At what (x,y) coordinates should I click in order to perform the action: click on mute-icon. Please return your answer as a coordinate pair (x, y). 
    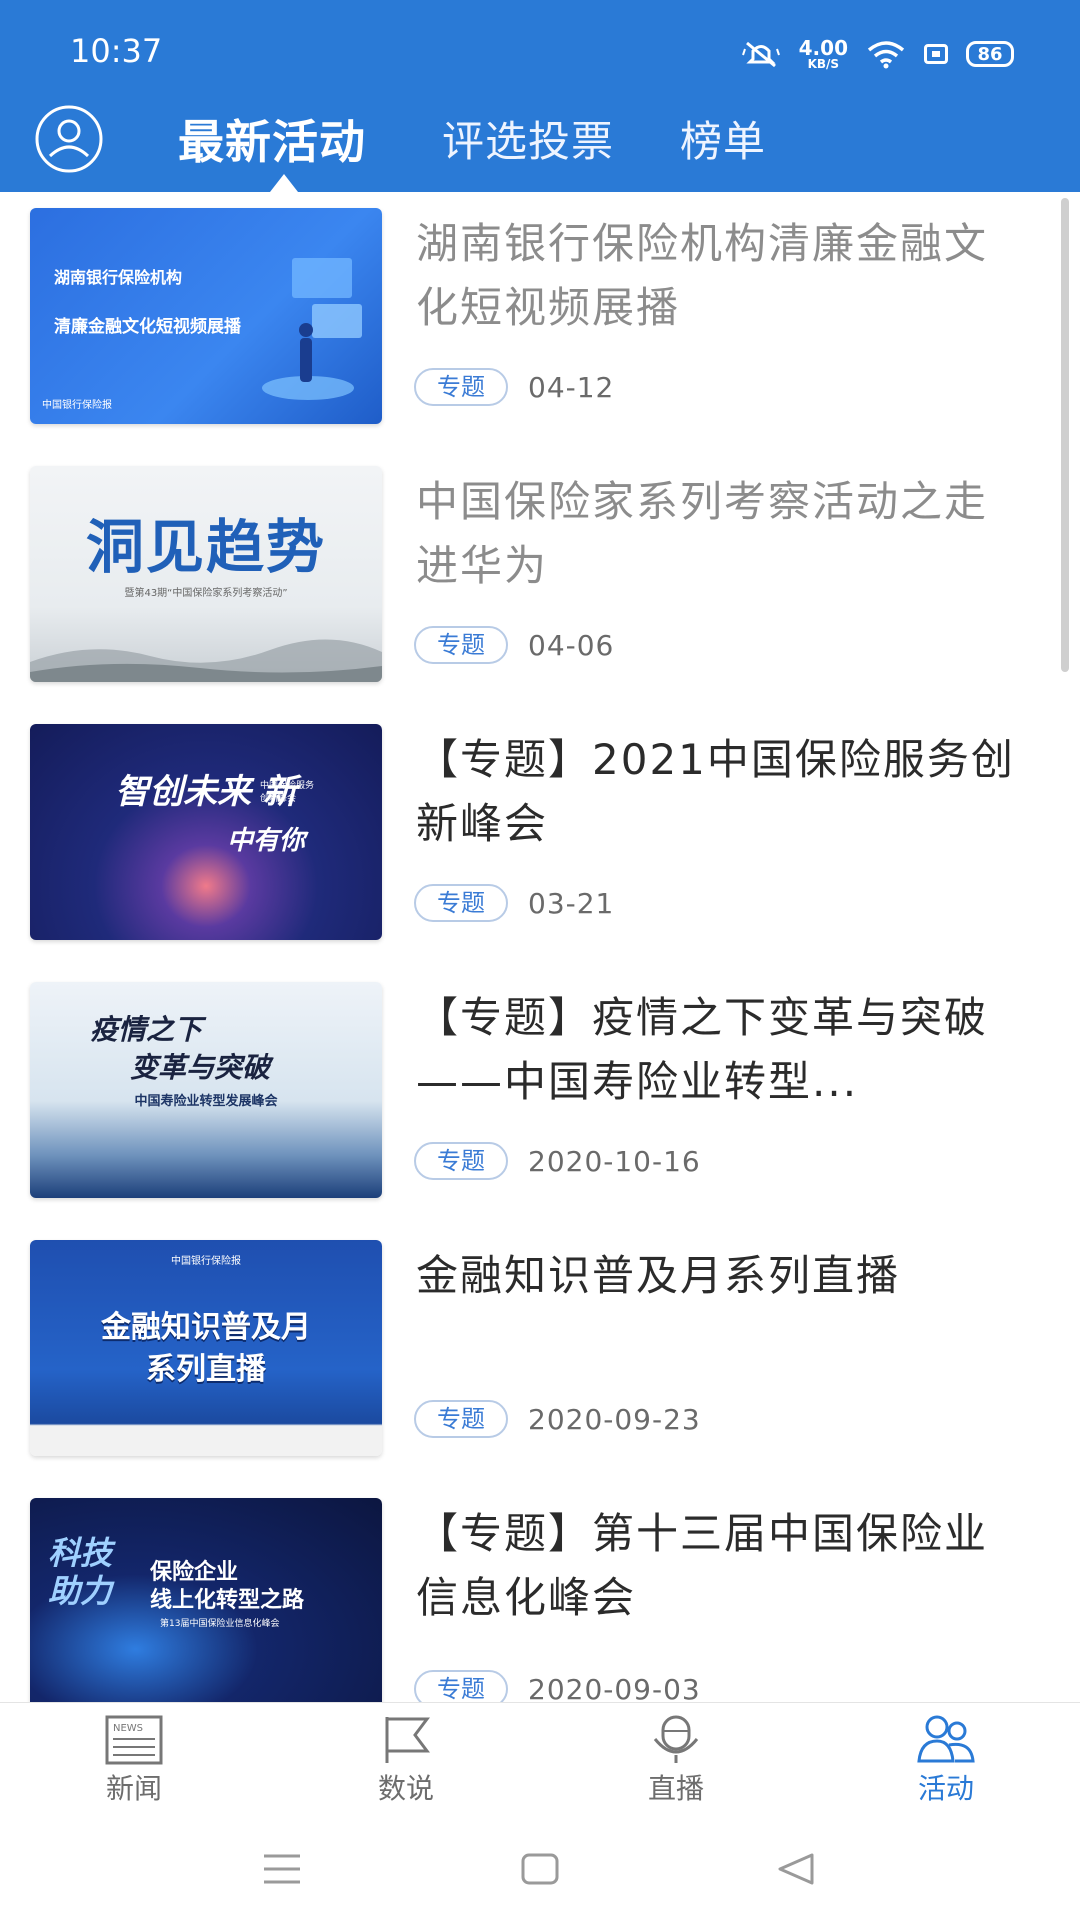
    Looking at the image, I should click on (760, 54).